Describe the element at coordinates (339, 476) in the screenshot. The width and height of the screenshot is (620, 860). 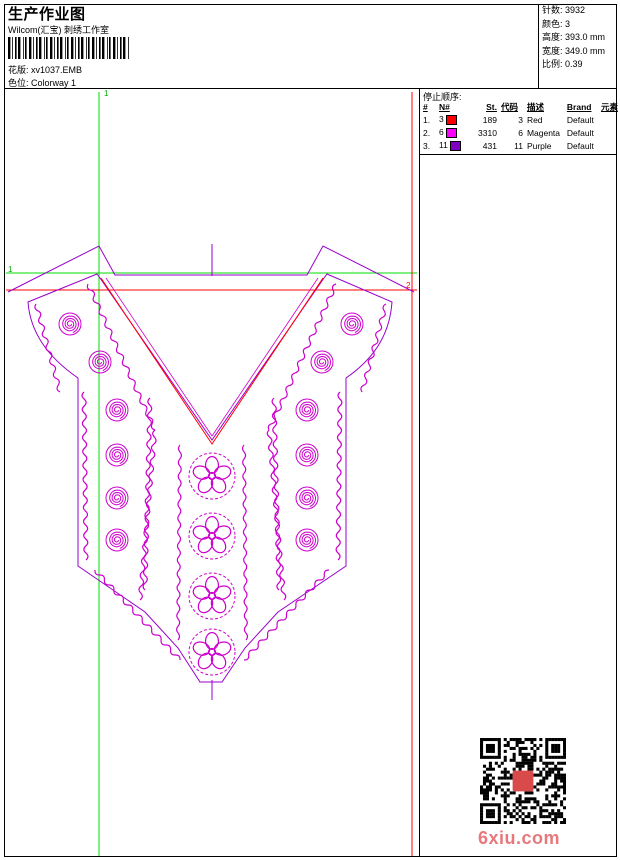
I see `scallop-edge-right` at that location.